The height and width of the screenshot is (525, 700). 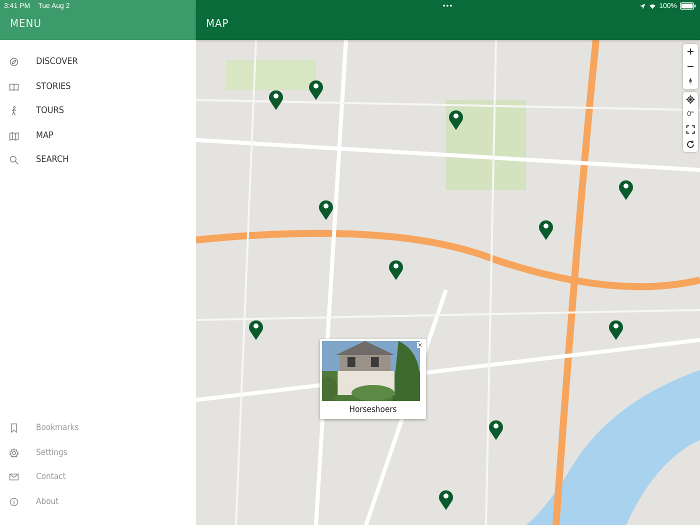 I want to click on mail-icon, so click(x=14, y=477).